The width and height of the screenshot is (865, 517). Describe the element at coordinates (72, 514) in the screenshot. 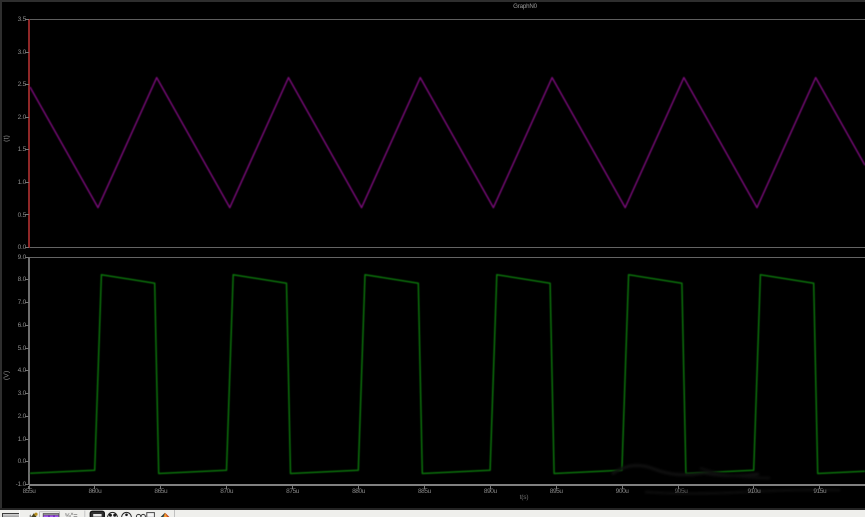

I see `svg-text: ⅝˟=` at that location.